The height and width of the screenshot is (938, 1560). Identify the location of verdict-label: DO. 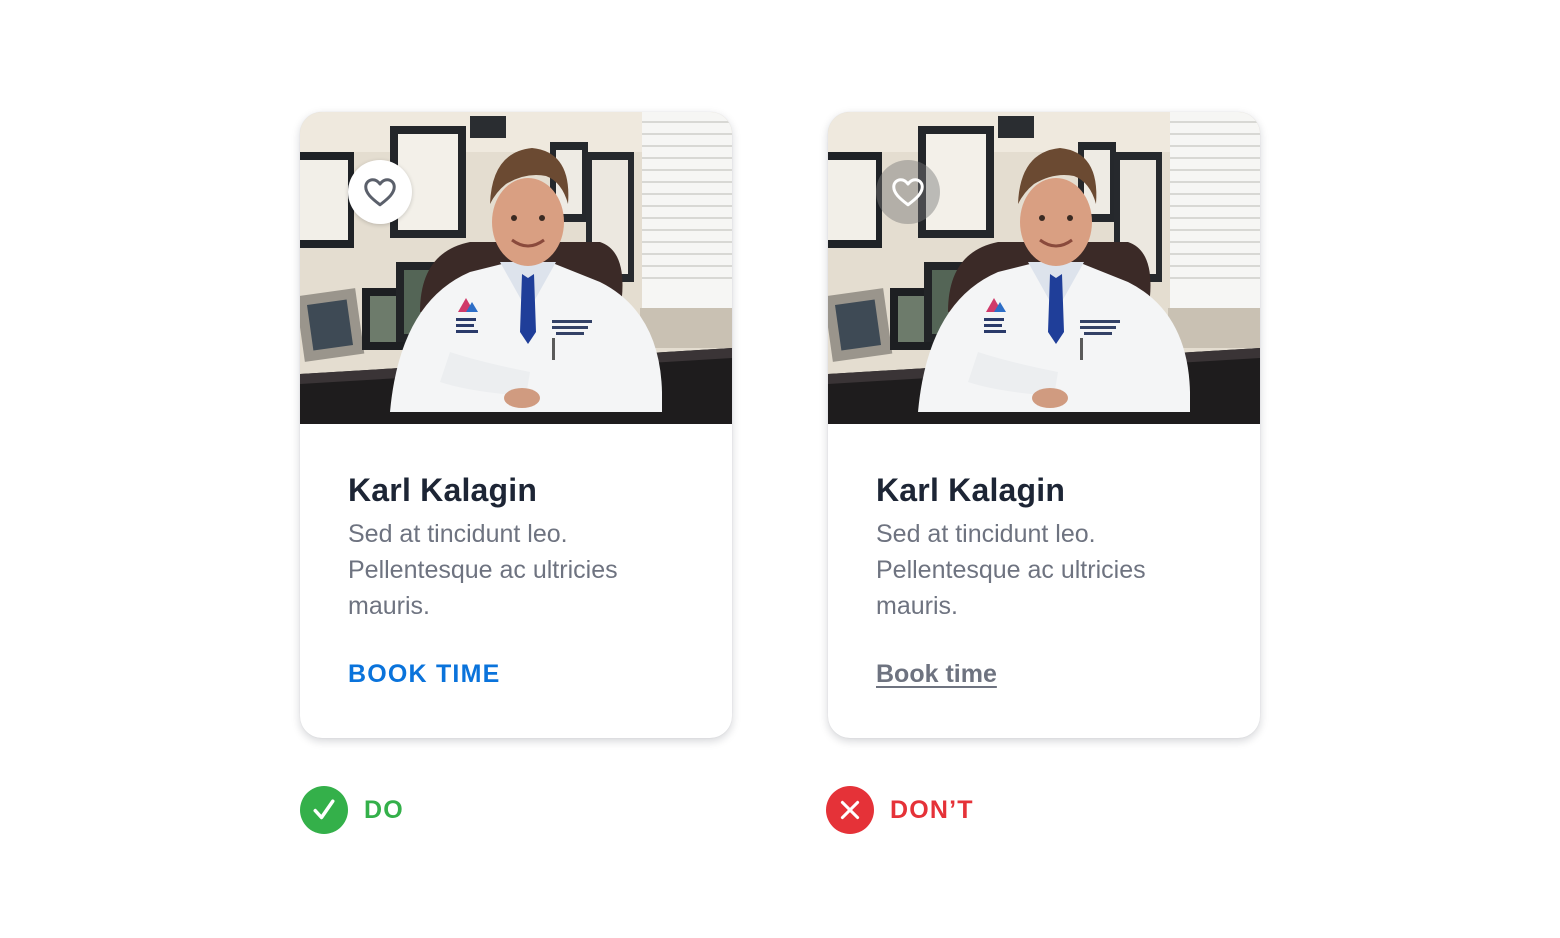
(384, 809).